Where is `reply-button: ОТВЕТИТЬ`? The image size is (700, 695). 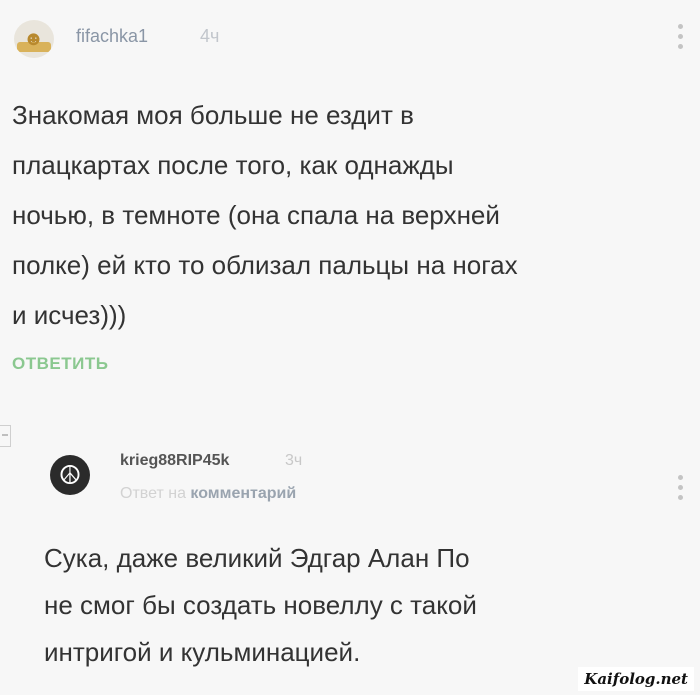 reply-button: ОТВЕТИТЬ is located at coordinates (60, 364).